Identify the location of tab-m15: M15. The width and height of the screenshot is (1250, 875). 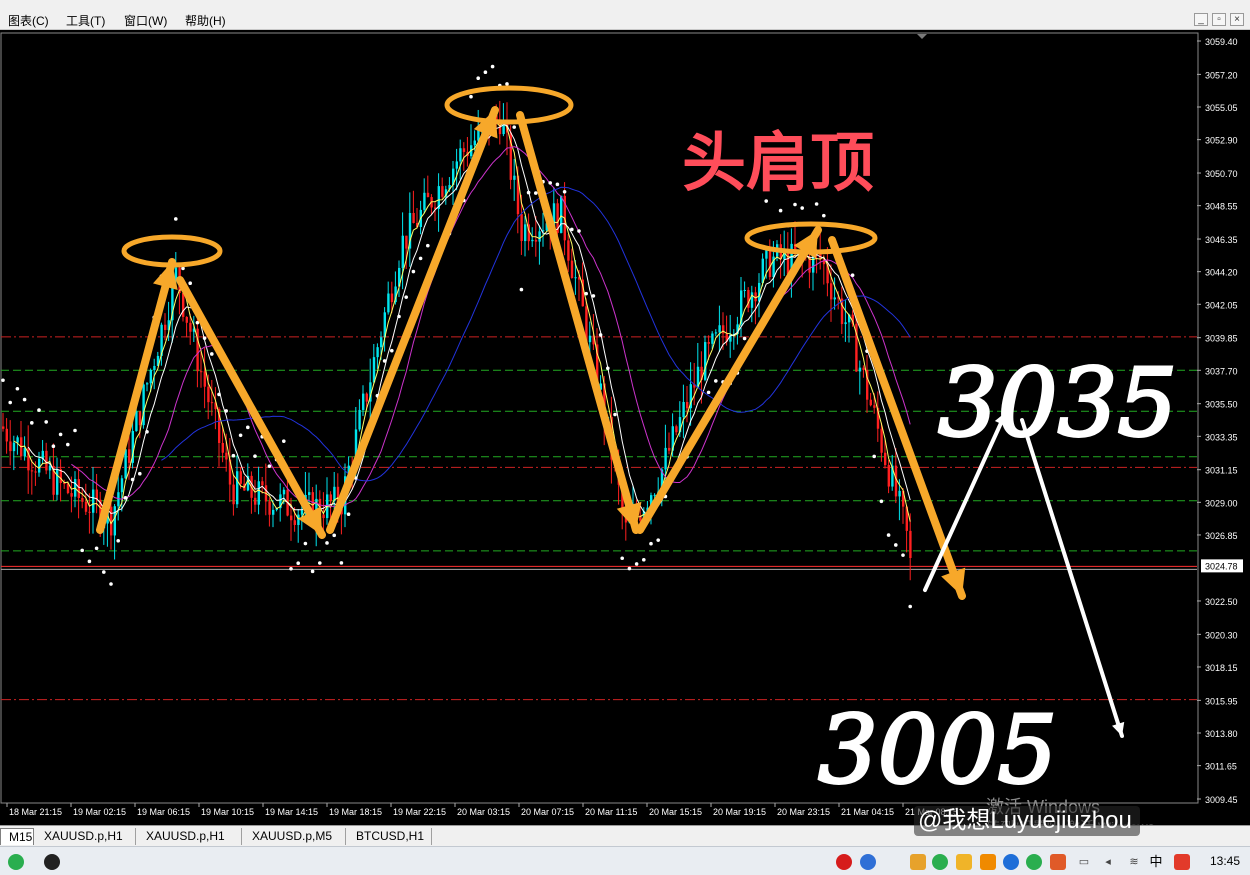
(17, 836).